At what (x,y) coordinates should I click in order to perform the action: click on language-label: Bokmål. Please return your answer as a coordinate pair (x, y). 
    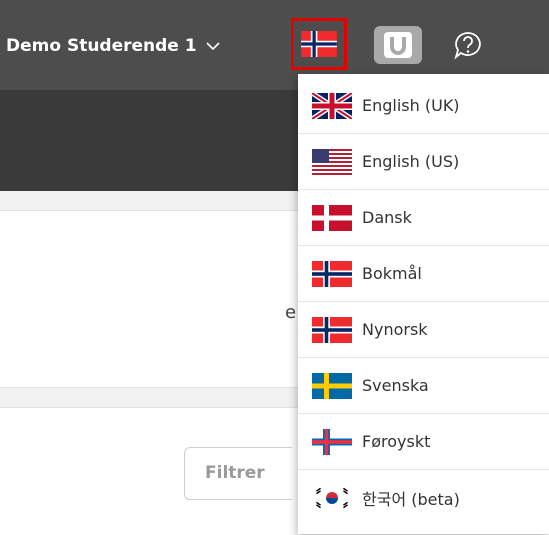
    Looking at the image, I should click on (392, 273).